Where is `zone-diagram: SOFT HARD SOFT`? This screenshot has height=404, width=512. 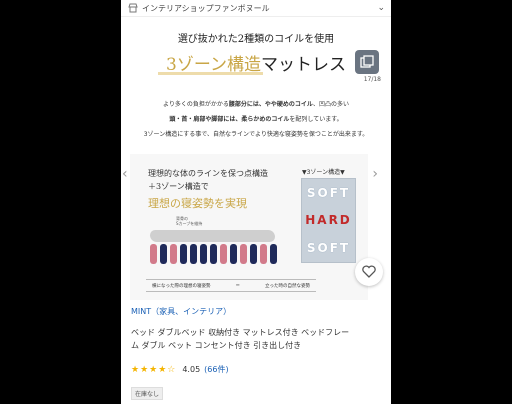 zone-diagram: SOFT HARD SOFT is located at coordinates (328, 220).